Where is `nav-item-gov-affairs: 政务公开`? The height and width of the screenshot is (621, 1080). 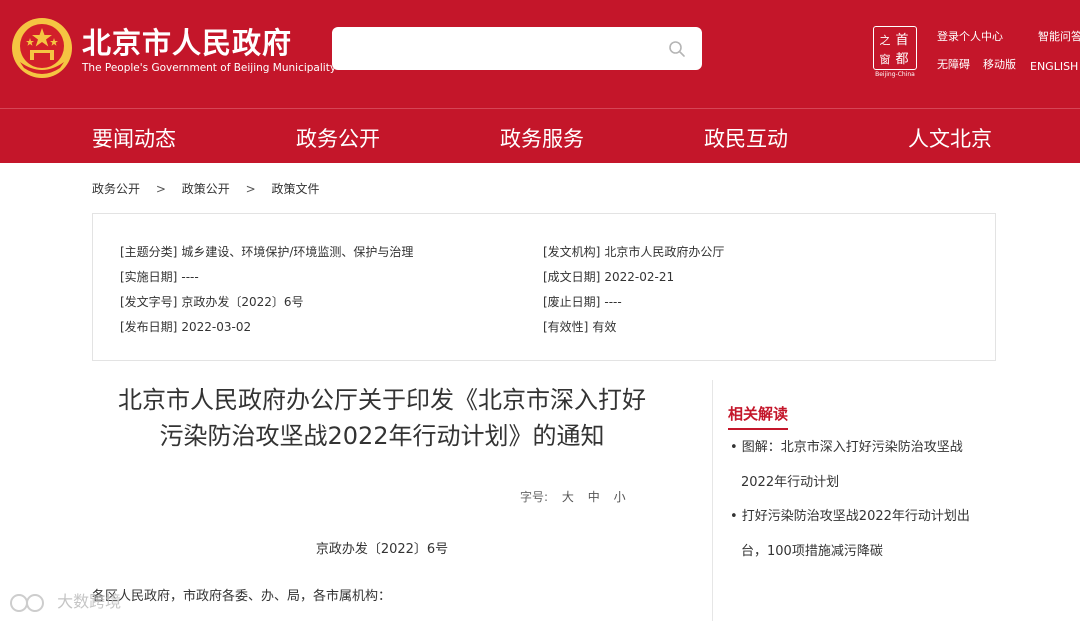
nav-item-gov-affairs: 政务公开 is located at coordinates (338, 138).